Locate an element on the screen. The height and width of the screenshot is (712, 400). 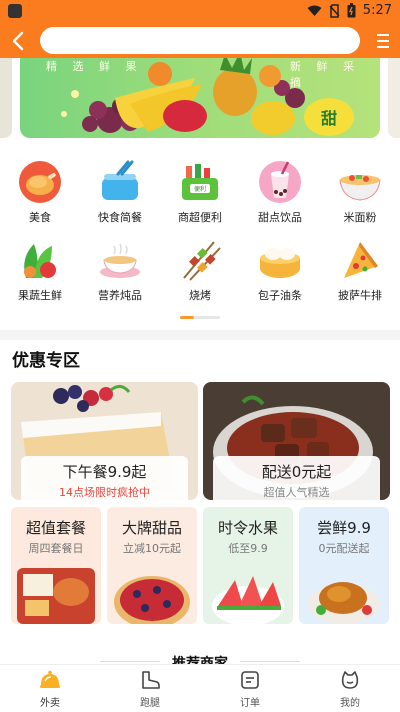
status-bar: 5:27 is located at coordinates (200, 12).